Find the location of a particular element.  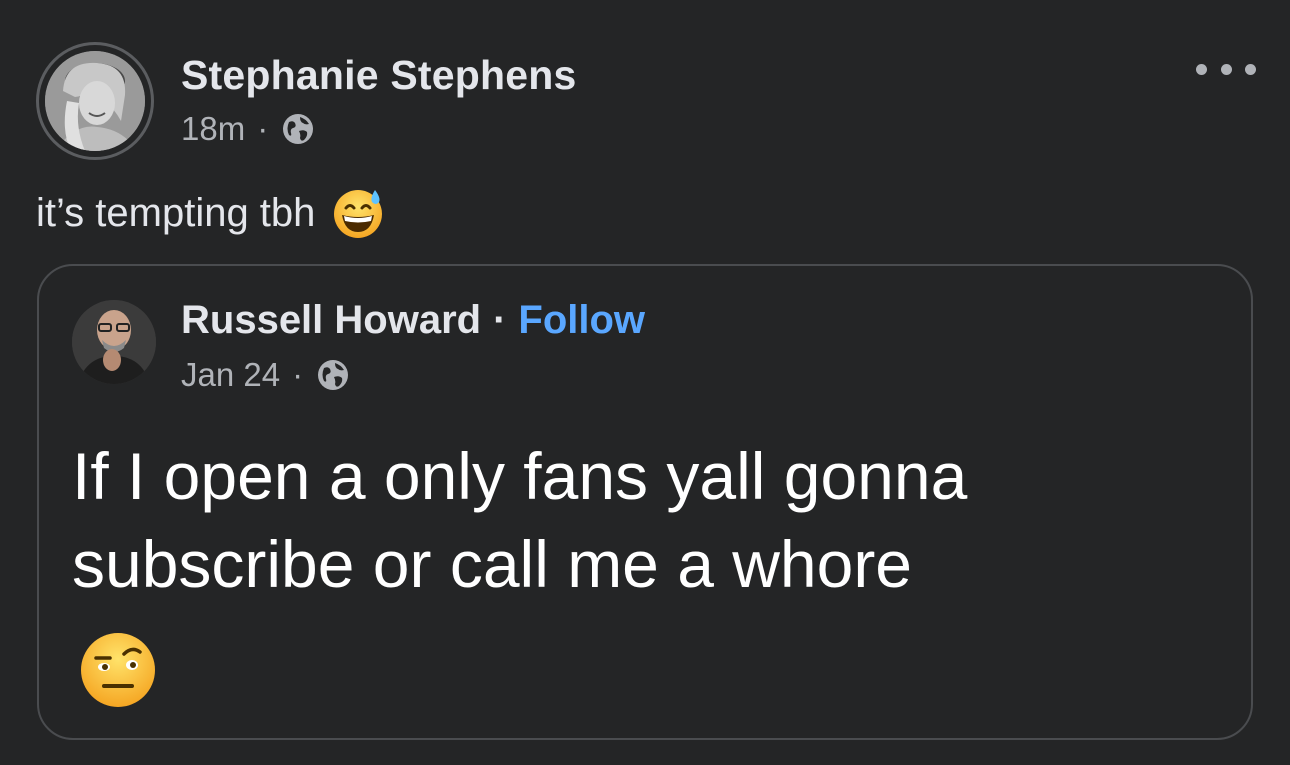

post-timestamp: 18m is located at coordinates (213, 129).